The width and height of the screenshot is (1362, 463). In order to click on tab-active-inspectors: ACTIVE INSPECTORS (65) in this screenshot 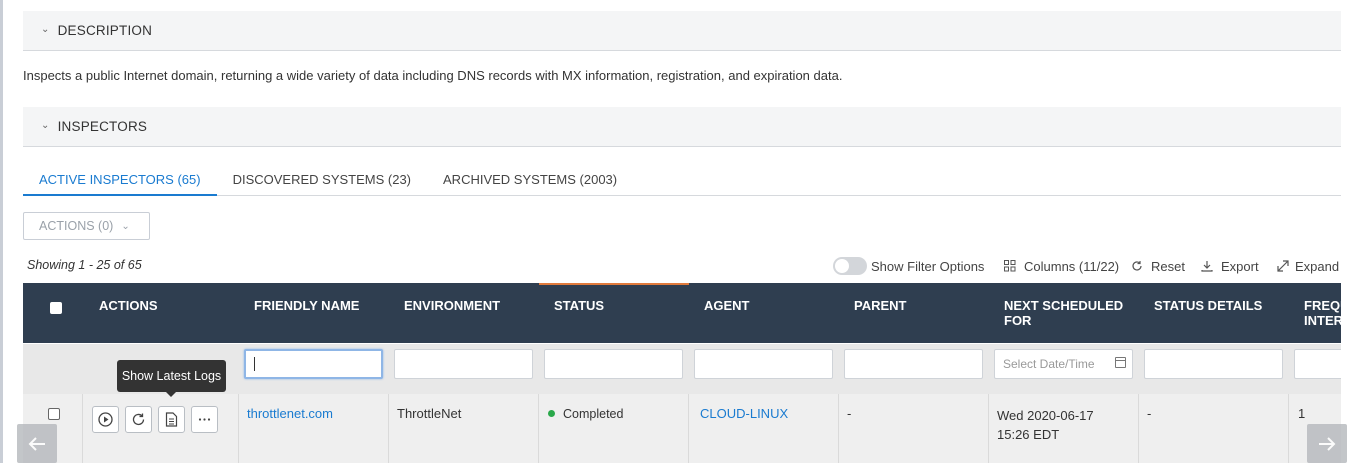, I will do `click(120, 181)`.